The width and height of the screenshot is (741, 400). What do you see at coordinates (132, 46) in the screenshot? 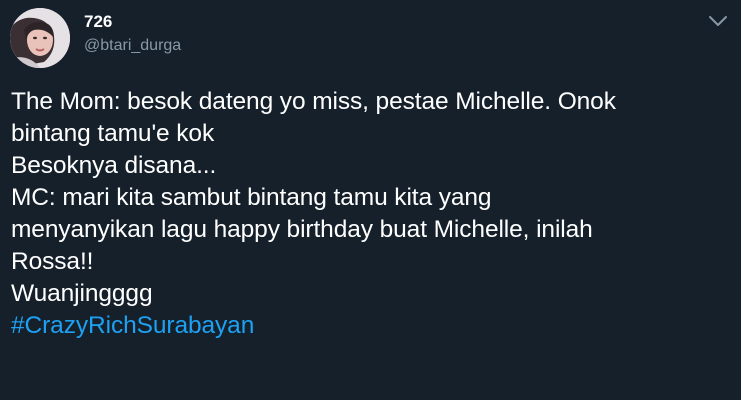
I see `username-handle: @btari_durga` at bounding box center [132, 46].